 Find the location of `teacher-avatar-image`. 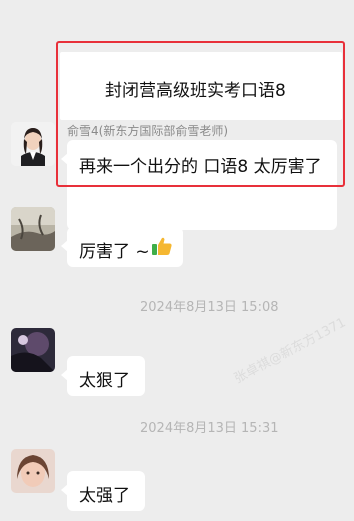

teacher-avatar-image is located at coordinates (33, 144).